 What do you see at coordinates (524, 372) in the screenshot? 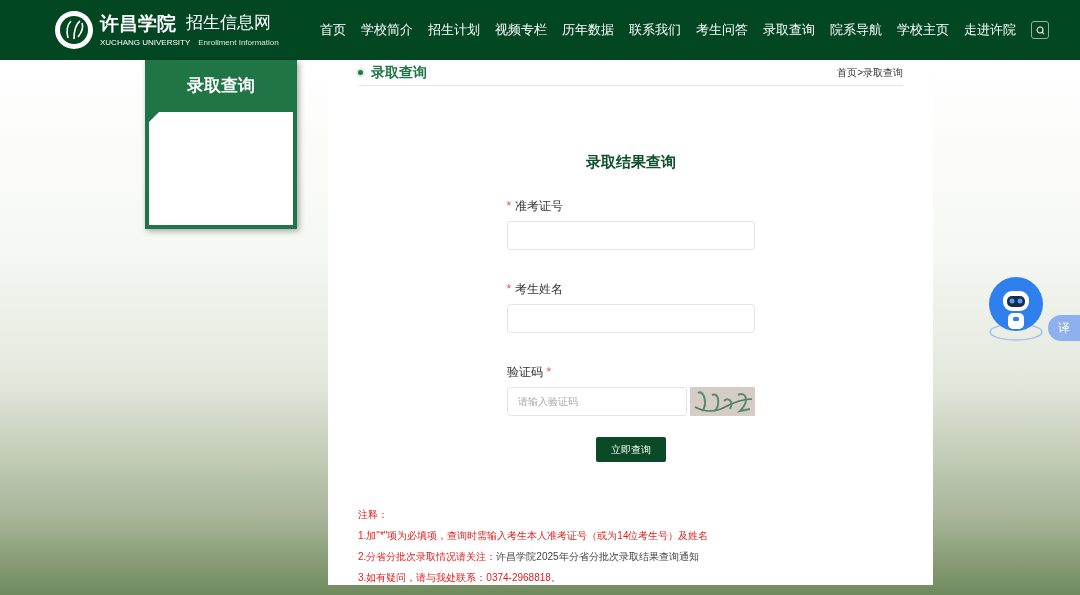
I see `field-label: 验证码` at bounding box center [524, 372].